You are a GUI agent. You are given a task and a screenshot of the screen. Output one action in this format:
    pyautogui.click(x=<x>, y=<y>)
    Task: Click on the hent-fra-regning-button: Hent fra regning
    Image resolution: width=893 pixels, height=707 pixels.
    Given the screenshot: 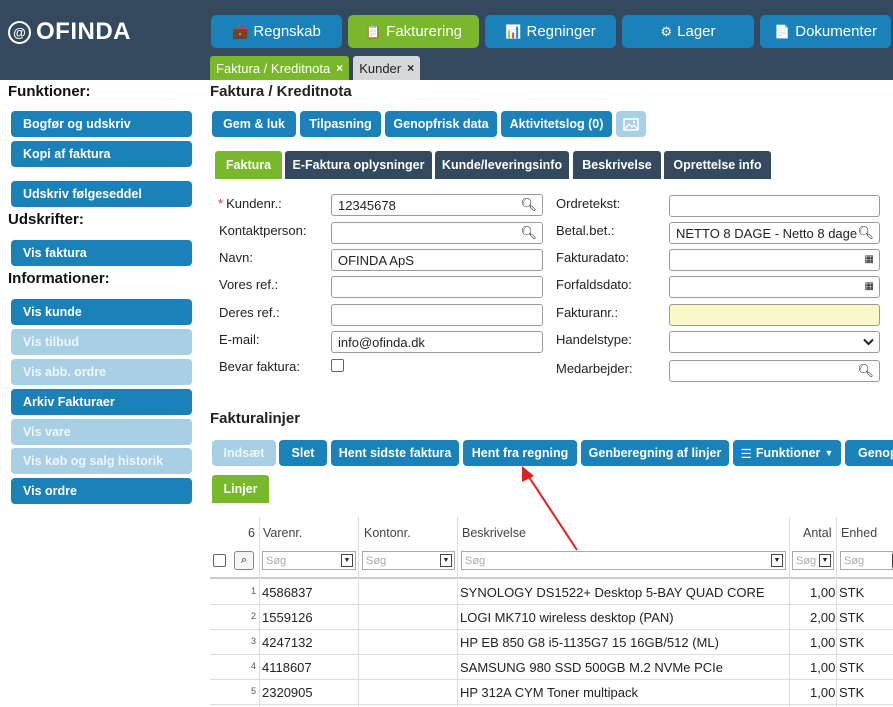 What is the action you would take?
    pyautogui.click(x=520, y=453)
    